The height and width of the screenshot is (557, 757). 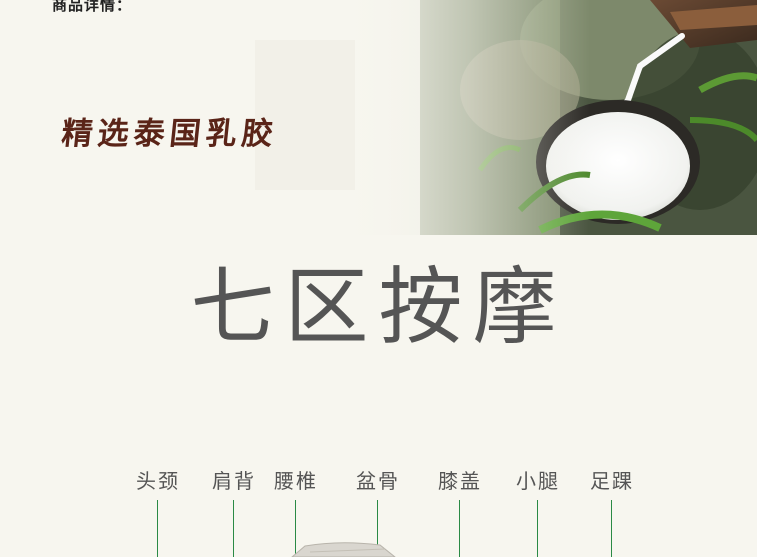 I want to click on zone-ankle: 足踝, so click(x=612, y=511).